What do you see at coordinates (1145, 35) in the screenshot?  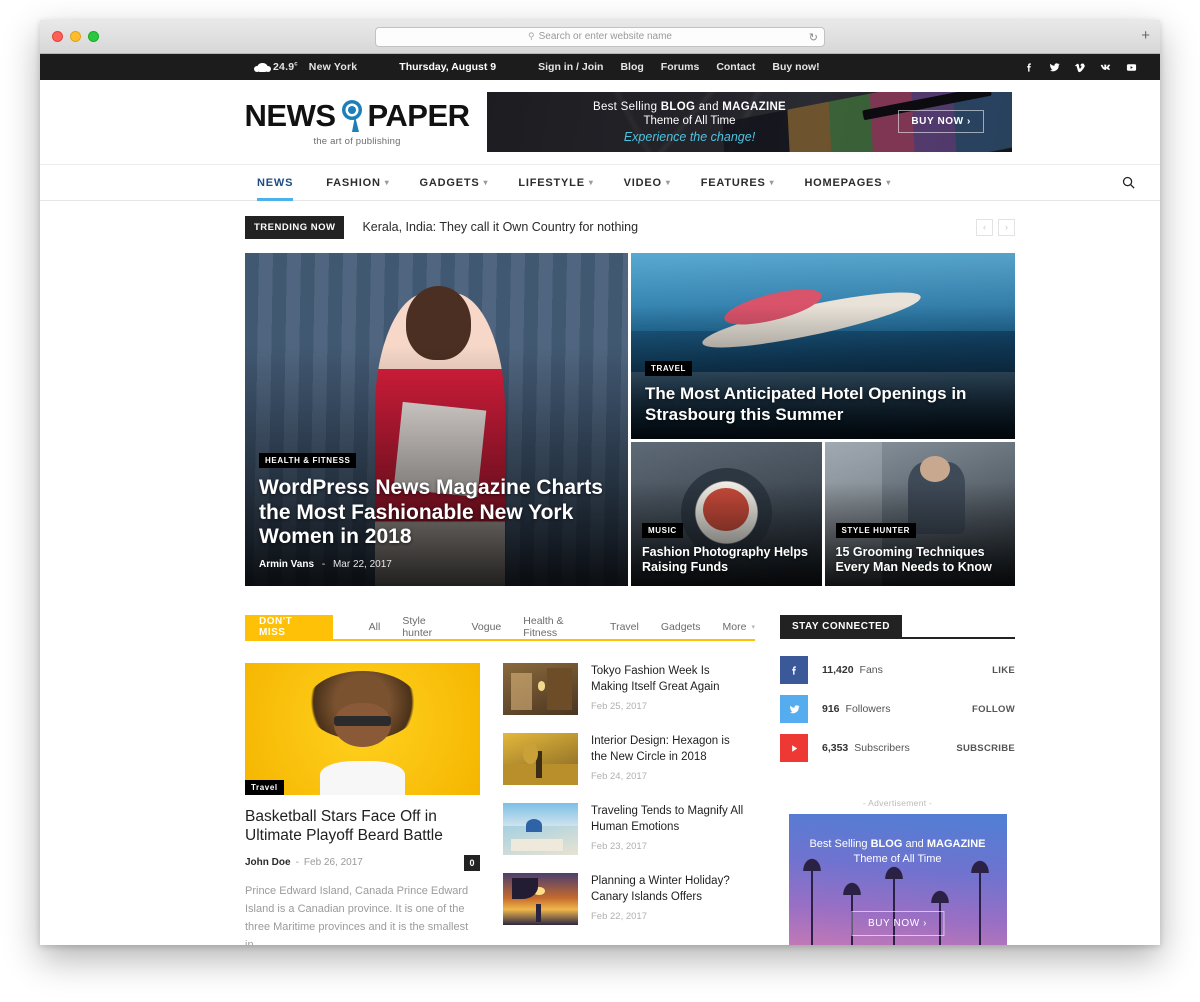 I see `new-tab-button: +` at bounding box center [1145, 35].